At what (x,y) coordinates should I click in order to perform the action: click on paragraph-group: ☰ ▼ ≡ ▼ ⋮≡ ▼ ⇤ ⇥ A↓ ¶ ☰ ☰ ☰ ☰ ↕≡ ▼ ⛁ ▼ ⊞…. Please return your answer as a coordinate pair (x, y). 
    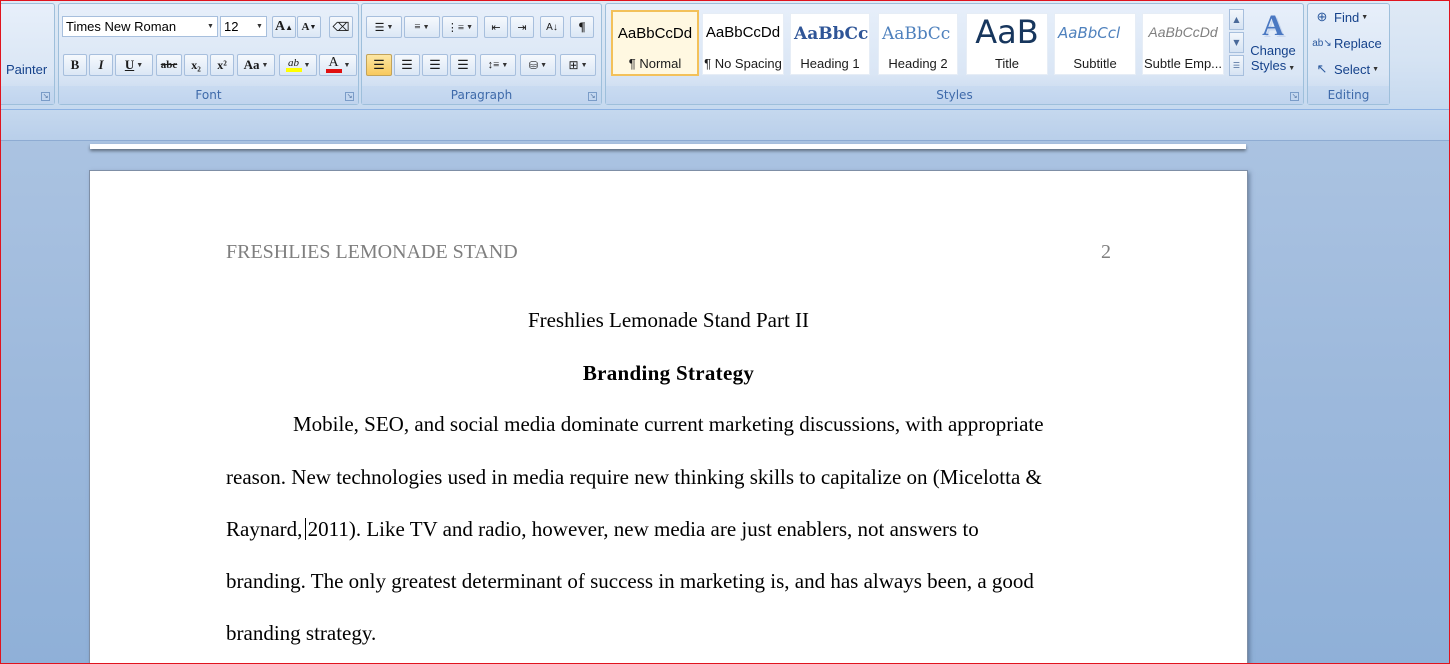
    Looking at the image, I should click on (481, 54).